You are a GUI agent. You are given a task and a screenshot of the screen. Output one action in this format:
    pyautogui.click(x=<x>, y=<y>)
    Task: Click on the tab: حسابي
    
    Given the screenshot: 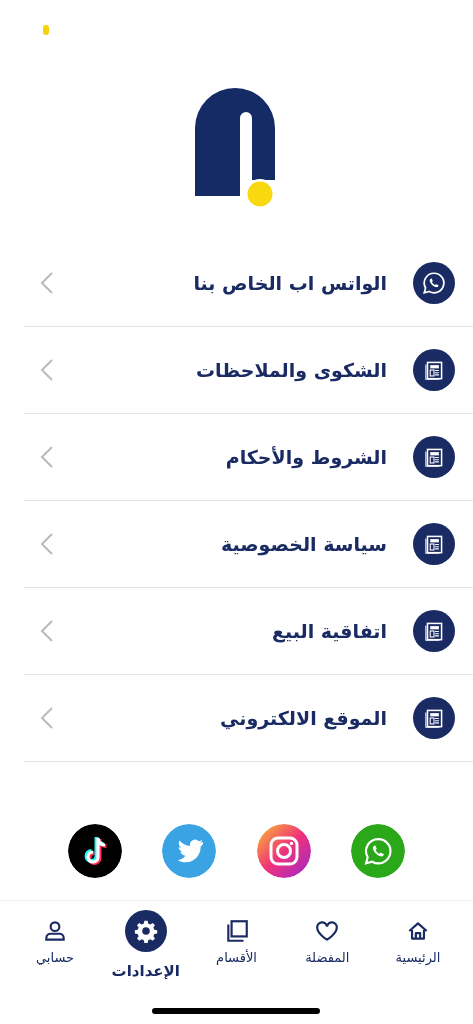 What is the action you would take?
    pyautogui.click(x=55, y=943)
    